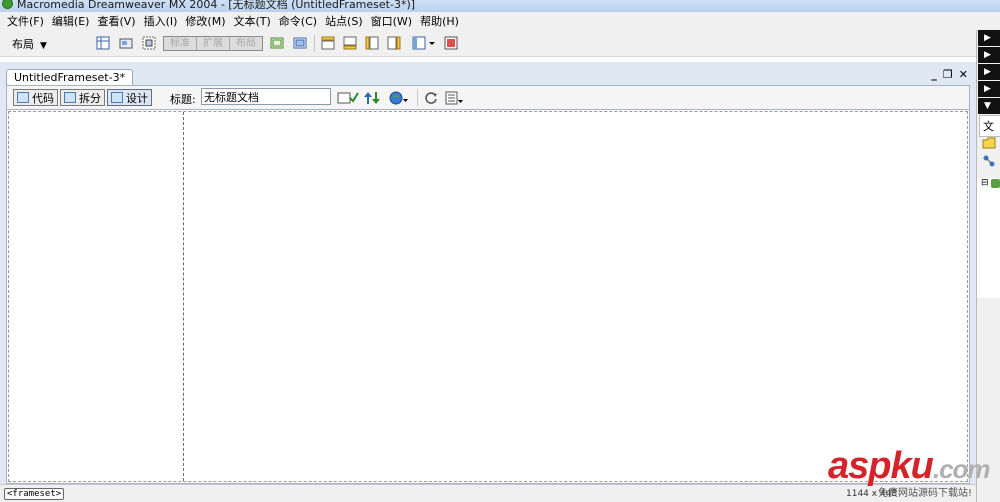 This screenshot has height=502, width=1000. I want to click on tag-selector-frameset: <frameset>, so click(34, 494).